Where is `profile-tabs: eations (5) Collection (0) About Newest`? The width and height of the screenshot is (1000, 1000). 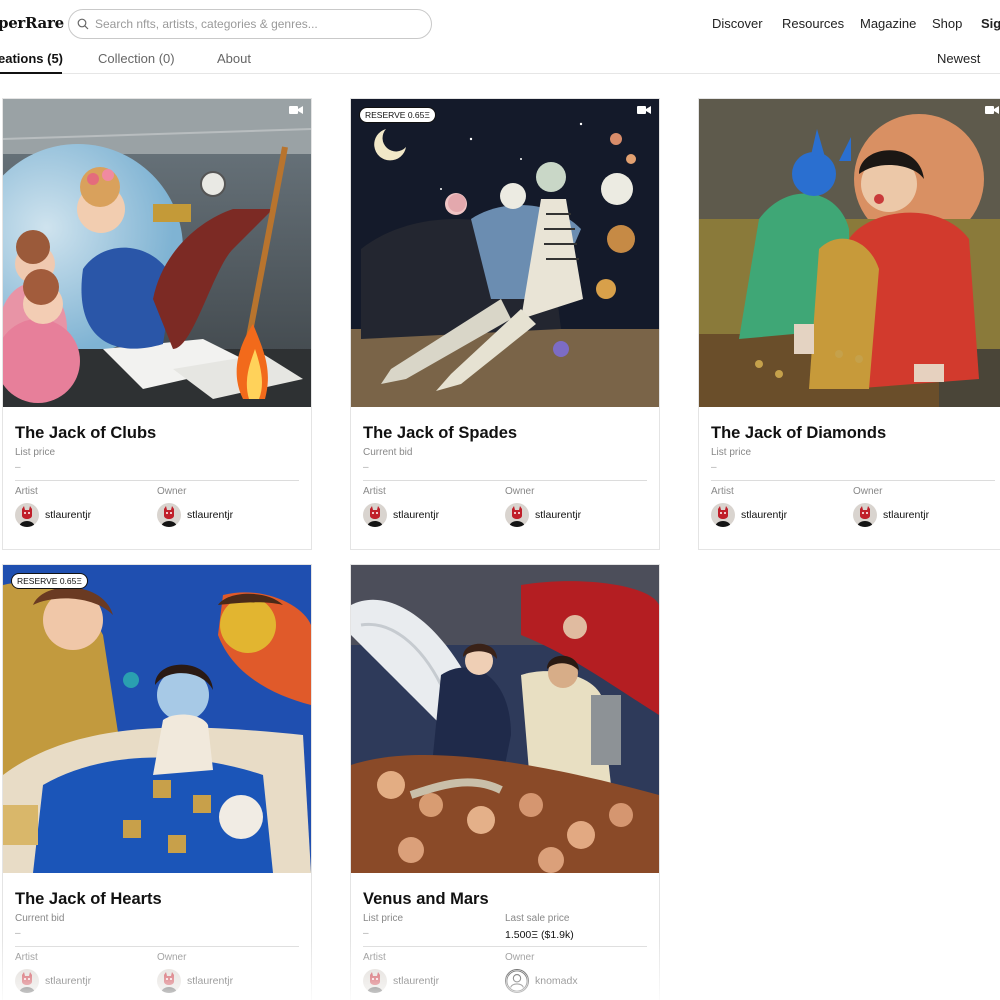
profile-tabs: eations (5) Collection (0) About Newest is located at coordinates (500, 61).